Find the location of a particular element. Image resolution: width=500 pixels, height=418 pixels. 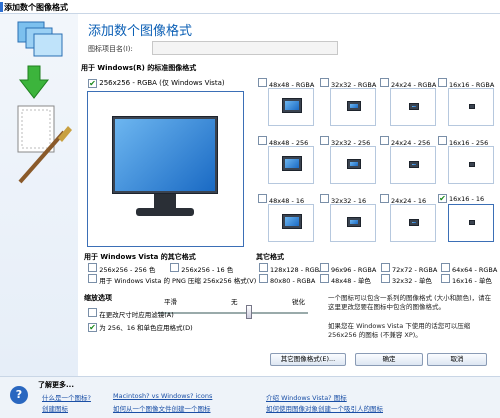

ok-button: 确定 is located at coordinates (389, 359).